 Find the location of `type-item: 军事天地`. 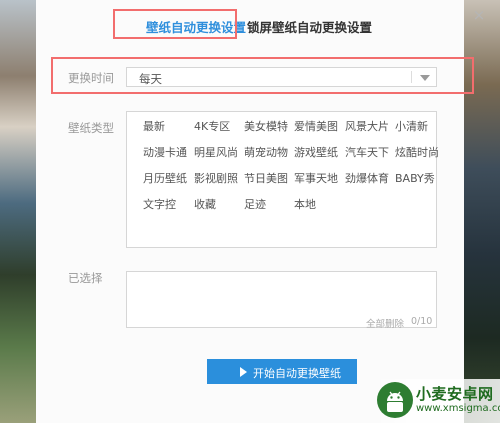

type-item: 军事天地 is located at coordinates (316, 179).